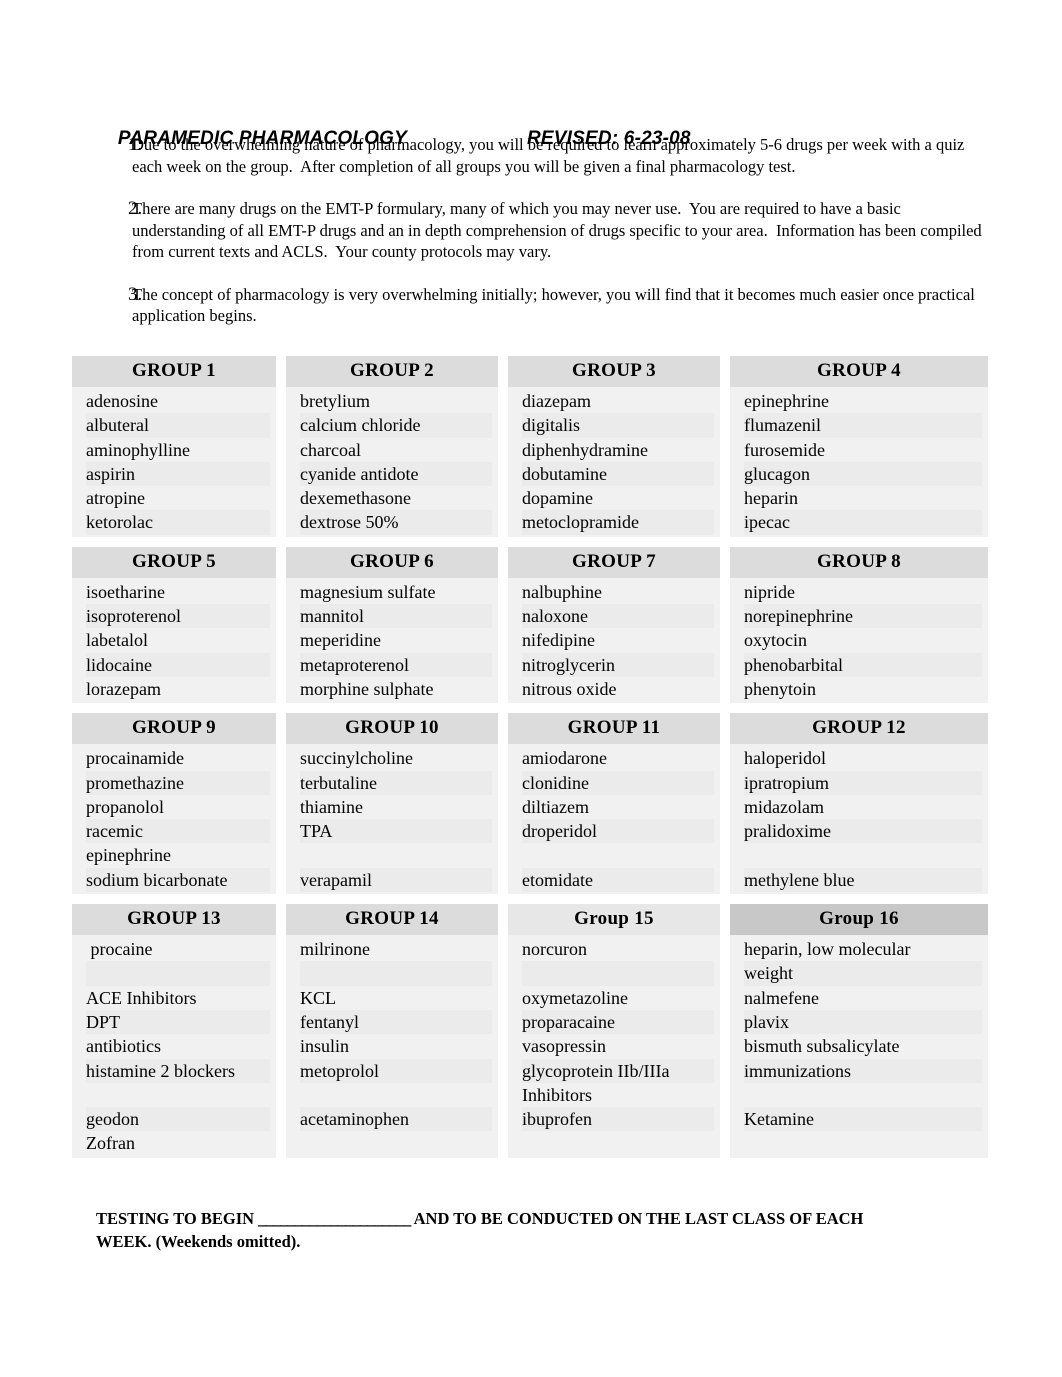 This screenshot has height=1377, width=1062. What do you see at coordinates (859, 920) in the screenshot?
I see `group-header-cell: Group 16` at bounding box center [859, 920].